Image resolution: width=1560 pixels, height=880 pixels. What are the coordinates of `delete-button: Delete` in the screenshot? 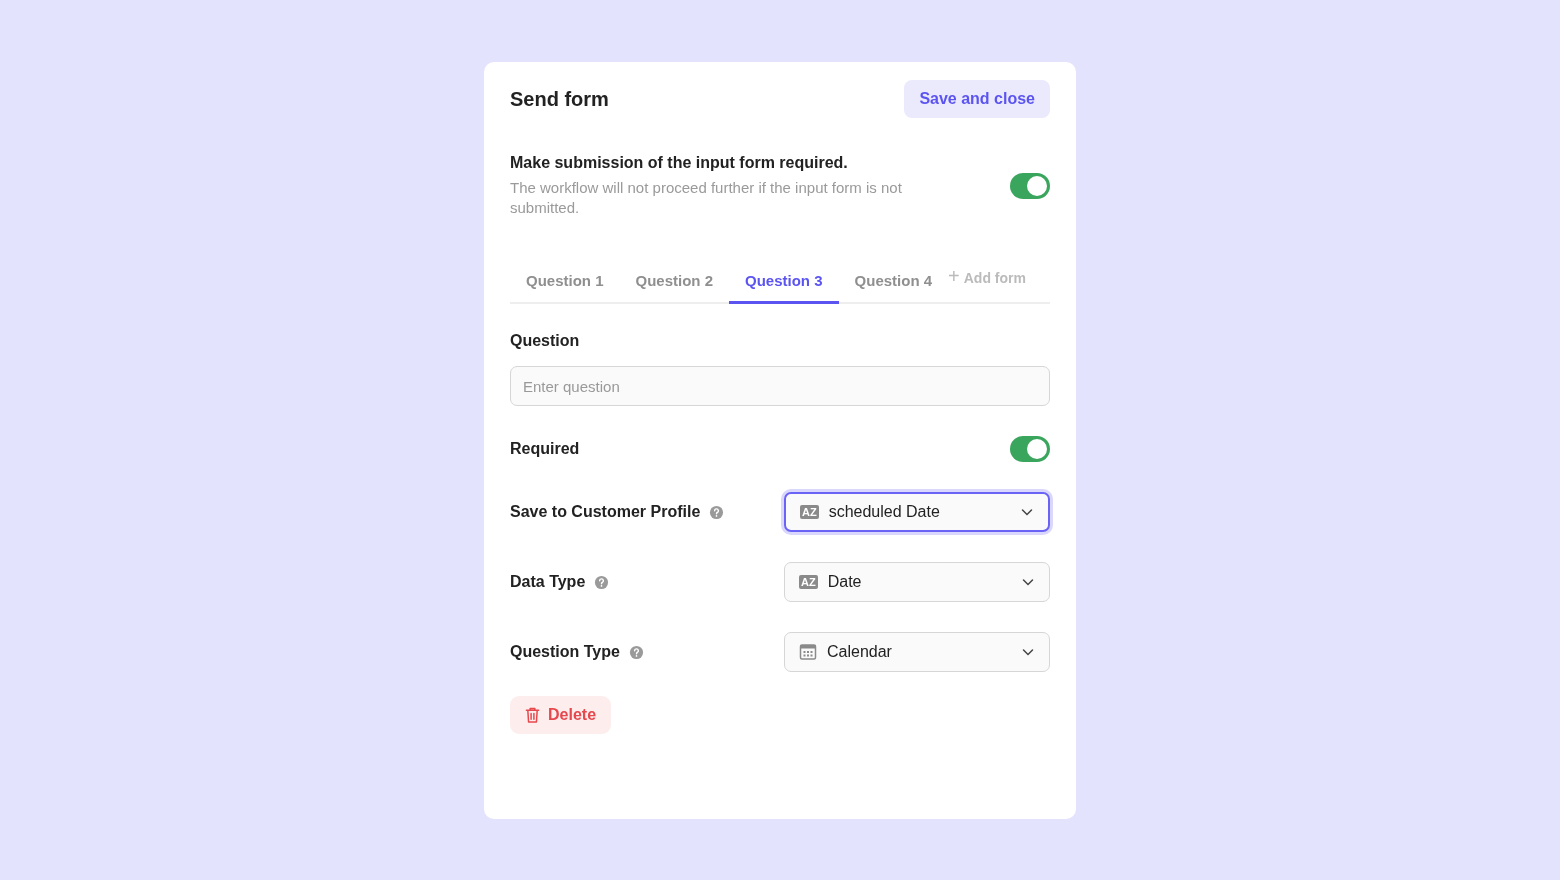 It's located at (561, 715).